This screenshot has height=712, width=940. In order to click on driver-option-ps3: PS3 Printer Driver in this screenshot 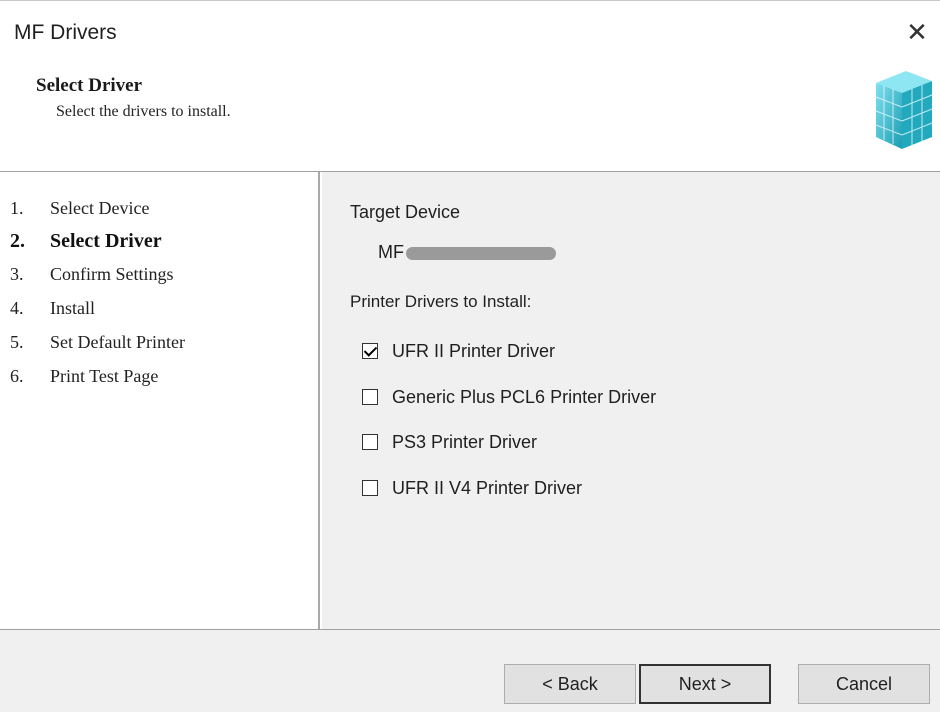, I will do `click(449, 442)`.